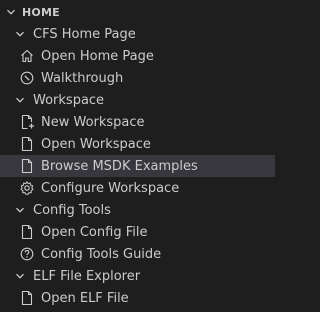  What do you see at coordinates (137, 78) in the screenshot?
I see `tree-item-walkthrough: Walkthrough` at bounding box center [137, 78].